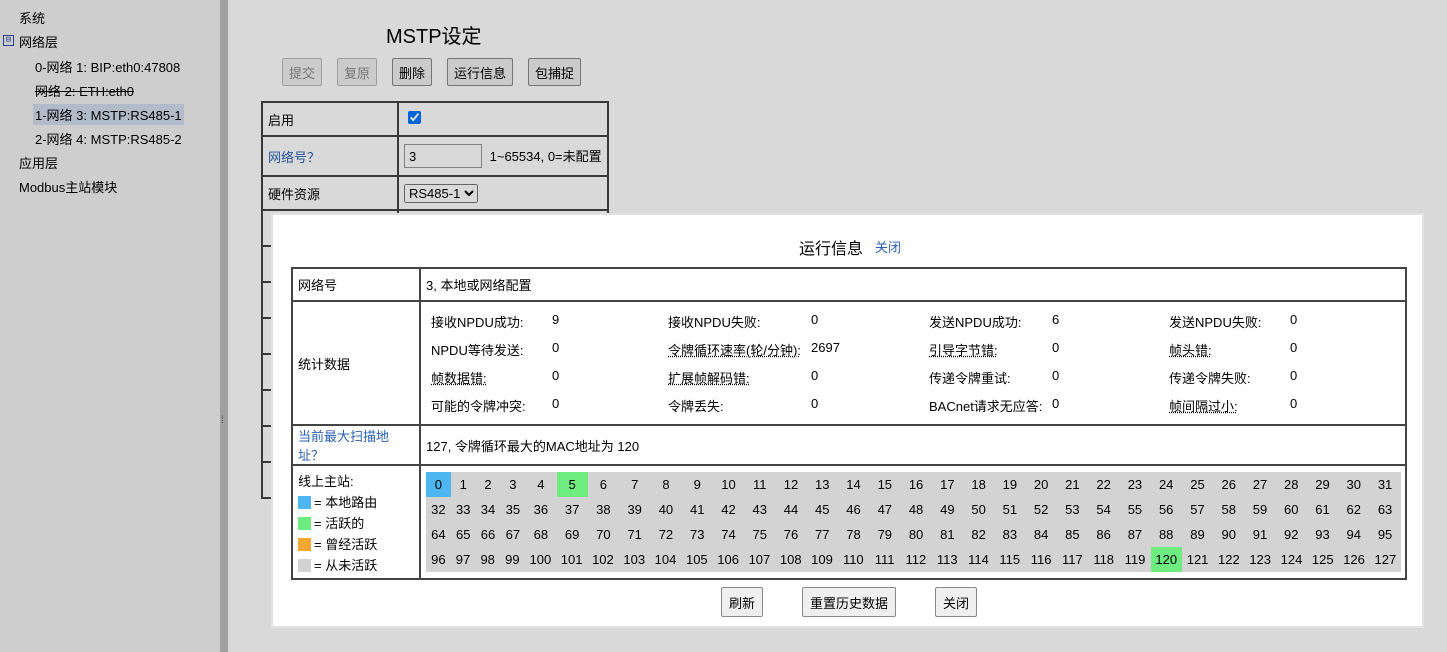 The image size is (1447, 652). Describe the element at coordinates (760, 534) in the screenshot. I see `master-node-75: 75` at that location.